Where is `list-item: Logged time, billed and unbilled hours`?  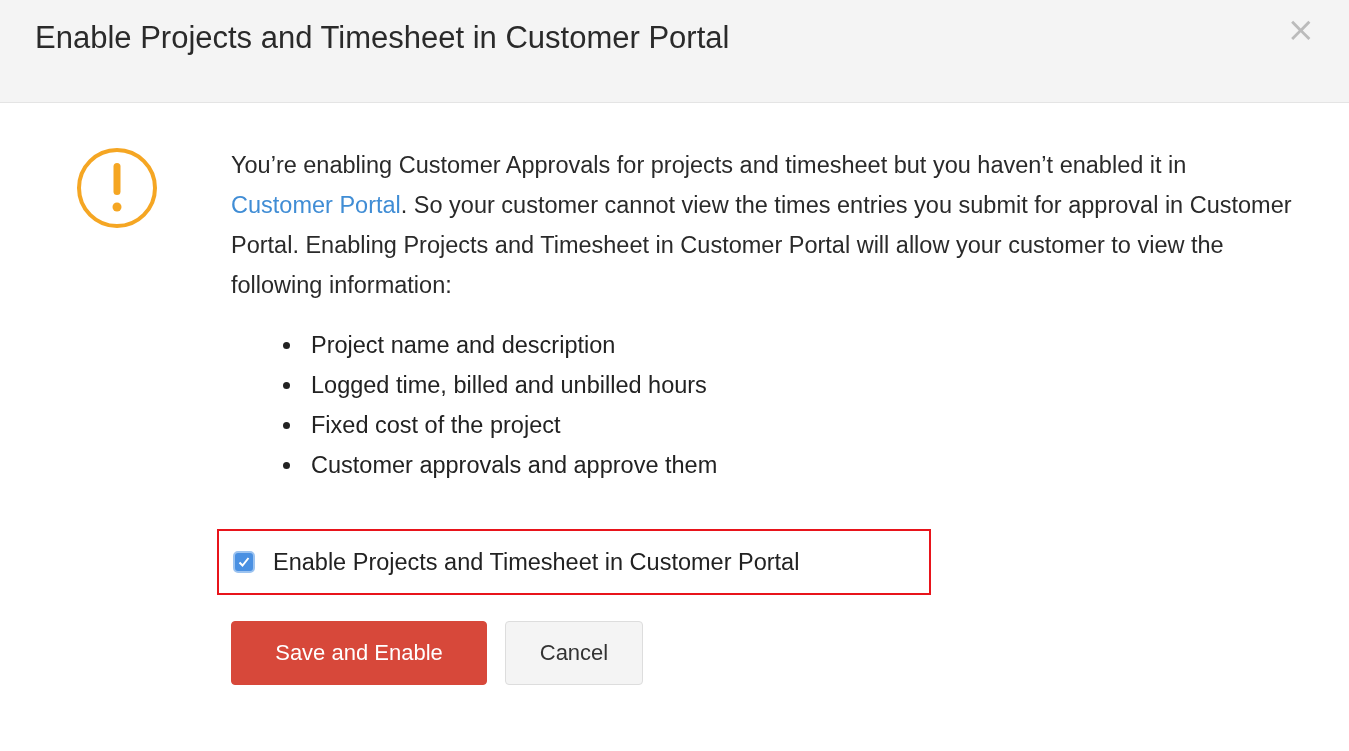 list-item: Logged time, billed and unbilled hours is located at coordinates (509, 385).